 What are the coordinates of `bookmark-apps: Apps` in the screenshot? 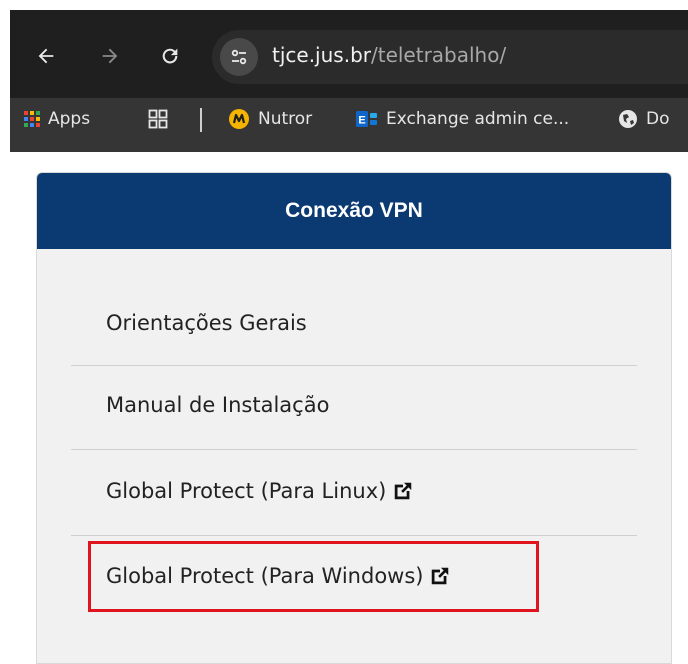 It's located at (57, 119).